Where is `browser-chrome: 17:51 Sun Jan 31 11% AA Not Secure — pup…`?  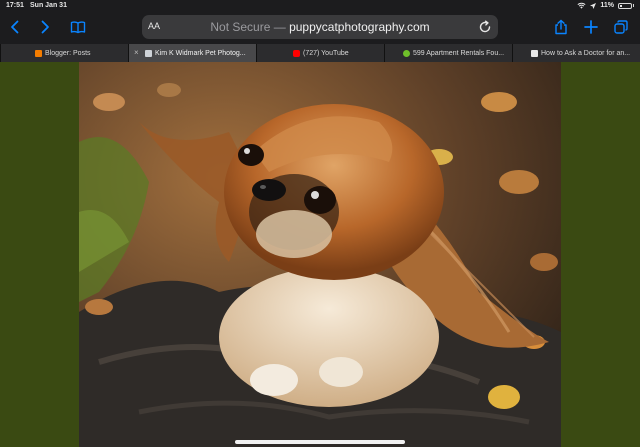
browser-chrome: 17:51 Sun Jan 31 11% AA Not Secure — pup… is located at coordinates (320, 31).